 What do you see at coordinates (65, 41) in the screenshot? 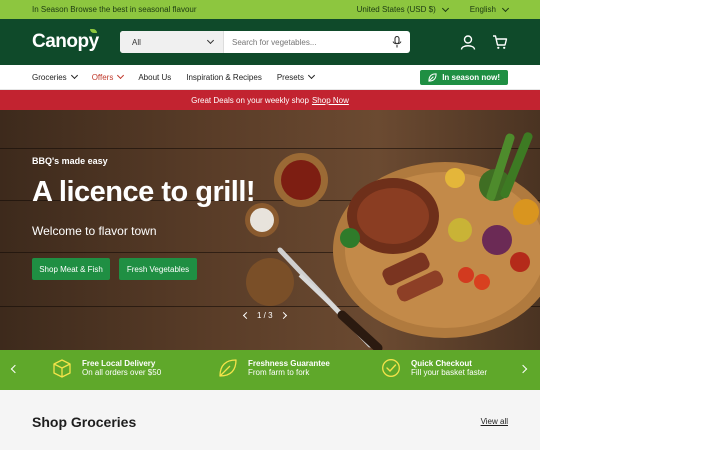
I see `logo-text: Canopy` at bounding box center [65, 41].